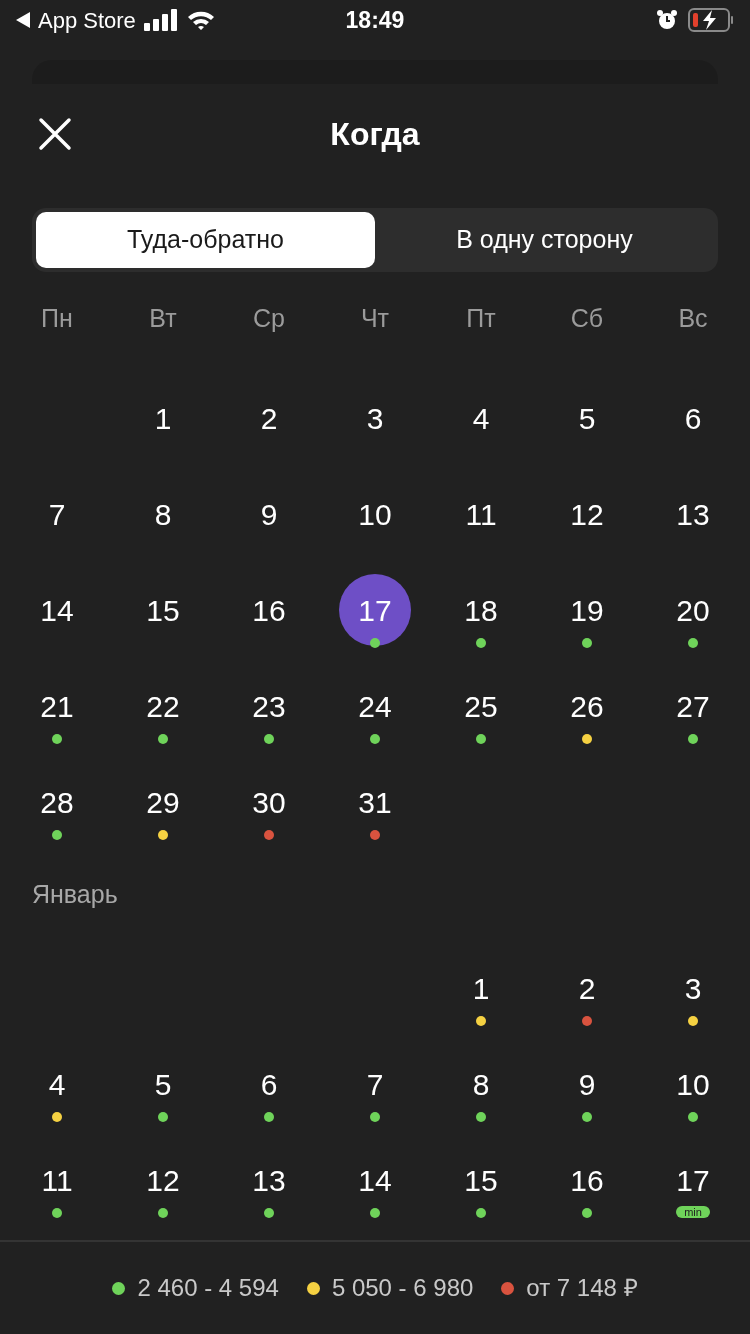 The height and width of the screenshot is (1334, 750). What do you see at coordinates (693, 1212) in the screenshot?
I see `min-price-badge: min` at bounding box center [693, 1212].